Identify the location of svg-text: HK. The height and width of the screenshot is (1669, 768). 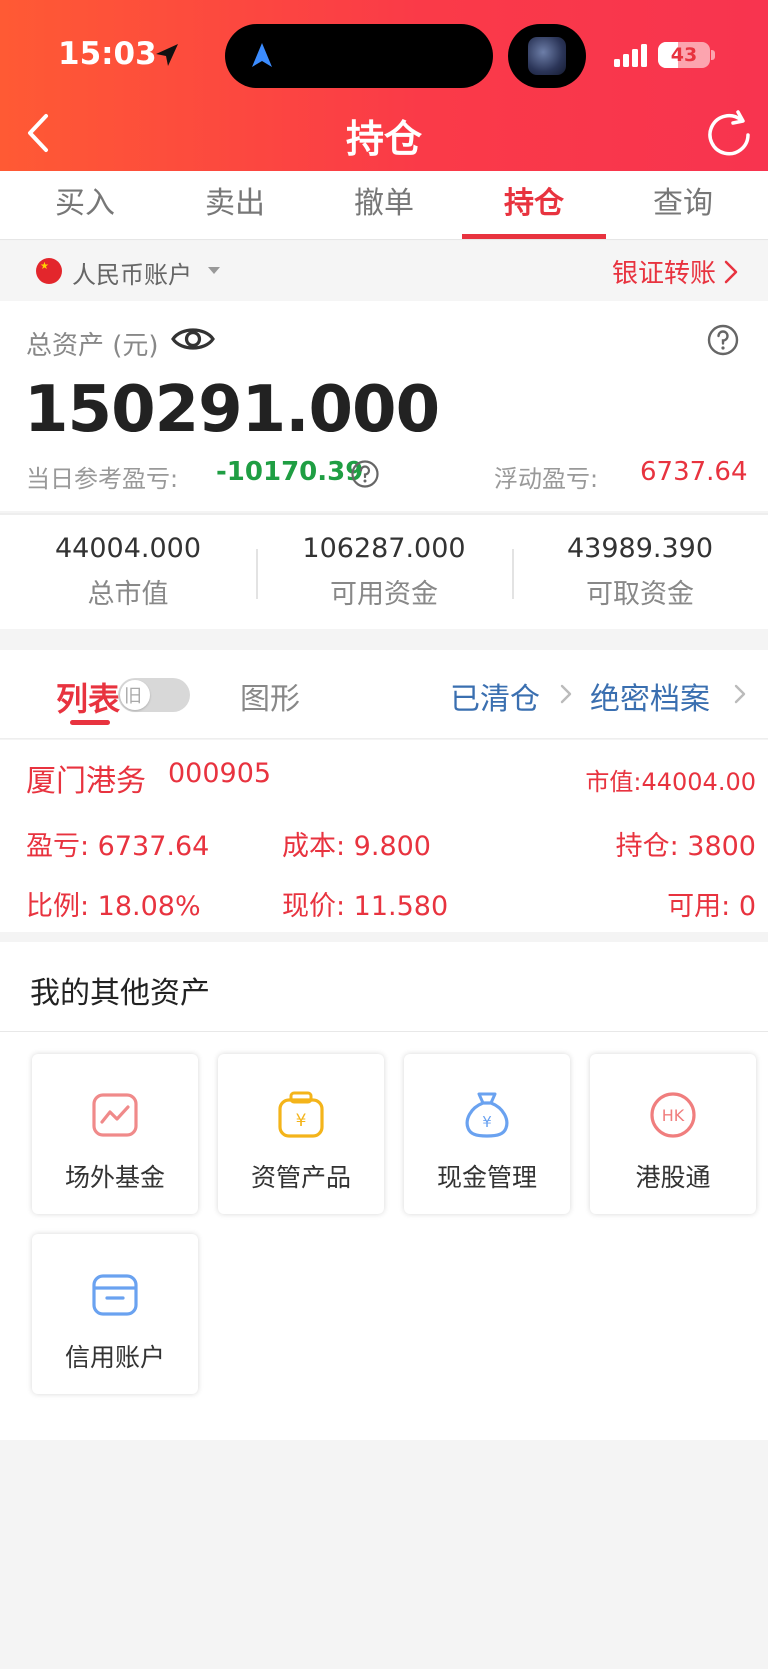
(673, 1115).